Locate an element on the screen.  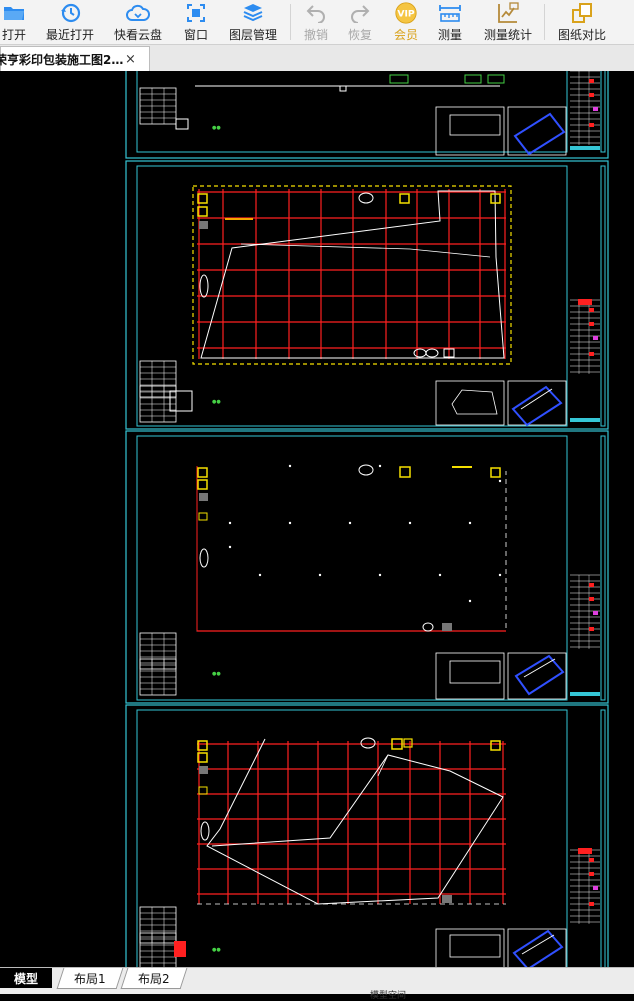
layers-icon is located at coordinates (253, 13).